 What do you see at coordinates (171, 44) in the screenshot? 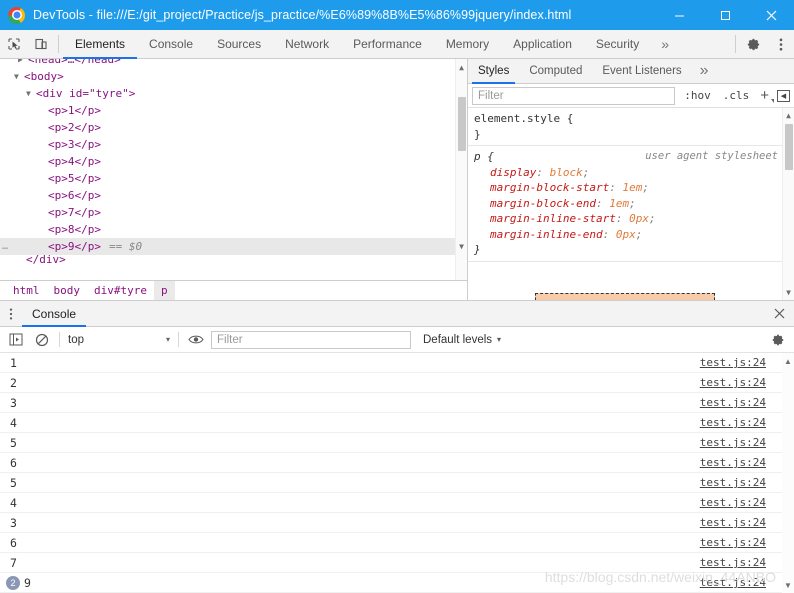
I see `tab-console: Console` at bounding box center [171, 44].